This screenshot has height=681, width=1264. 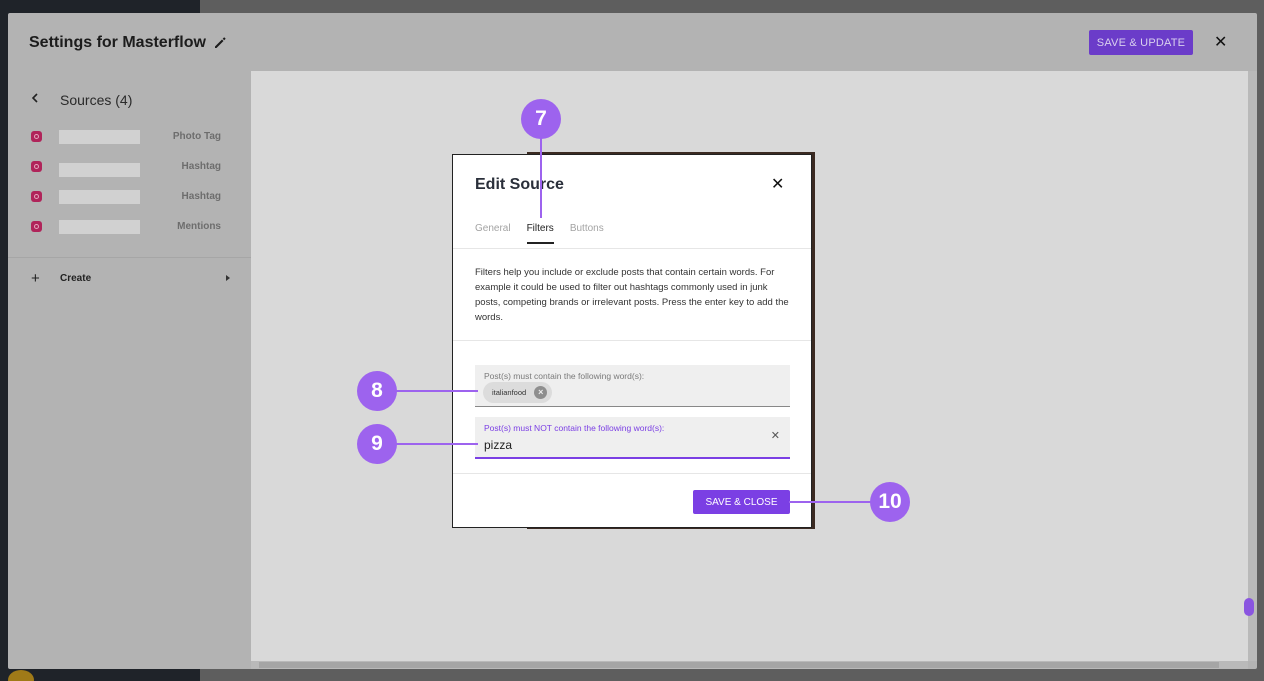 What do you see at coordinates (220, 43) in the screenshot?
I see `pencil-icon` at bounding box center [220, 43].